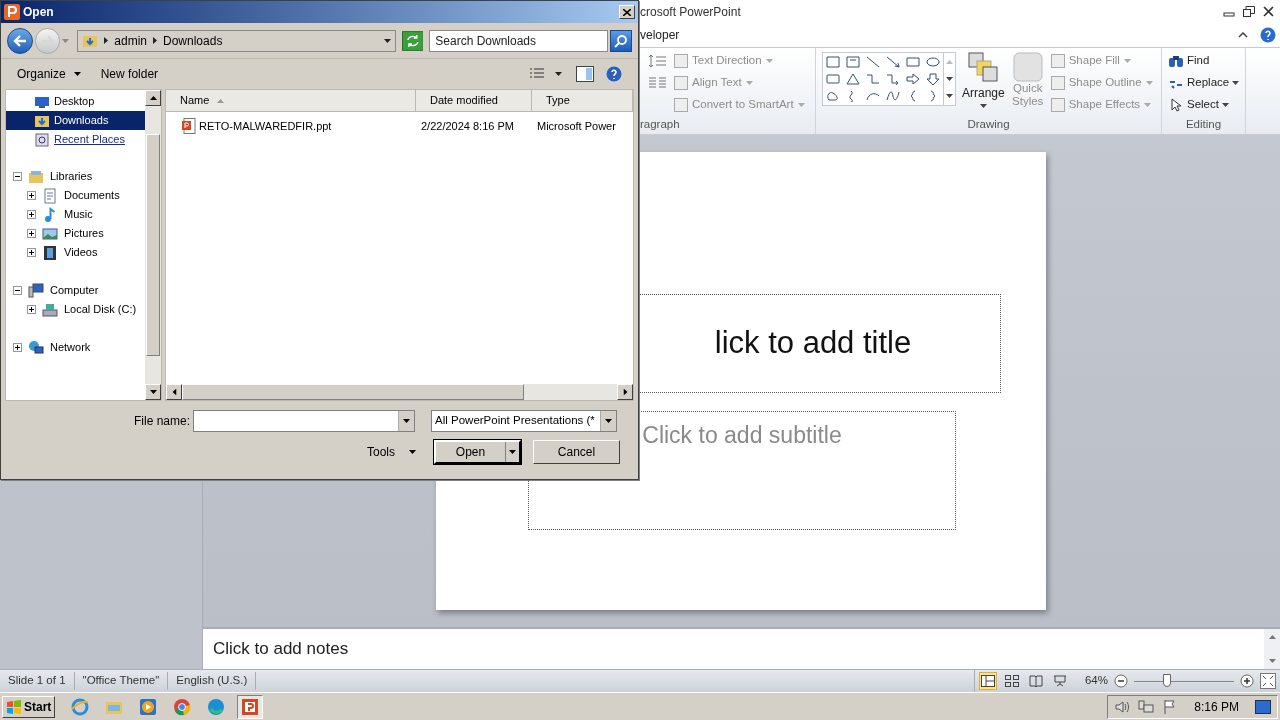  Describe the element at coordinates (1122, 706) in the screenshot. I see `speaker-icon` at that location.